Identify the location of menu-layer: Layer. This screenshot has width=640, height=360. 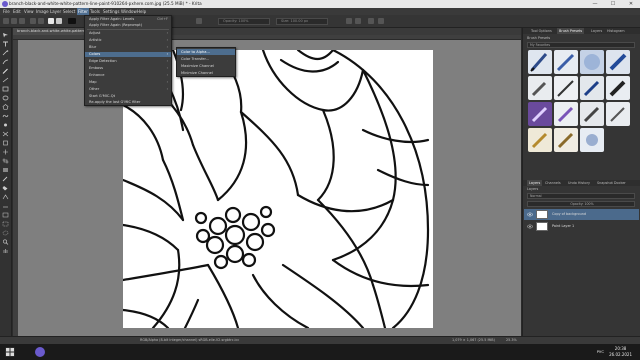
(55, 11).